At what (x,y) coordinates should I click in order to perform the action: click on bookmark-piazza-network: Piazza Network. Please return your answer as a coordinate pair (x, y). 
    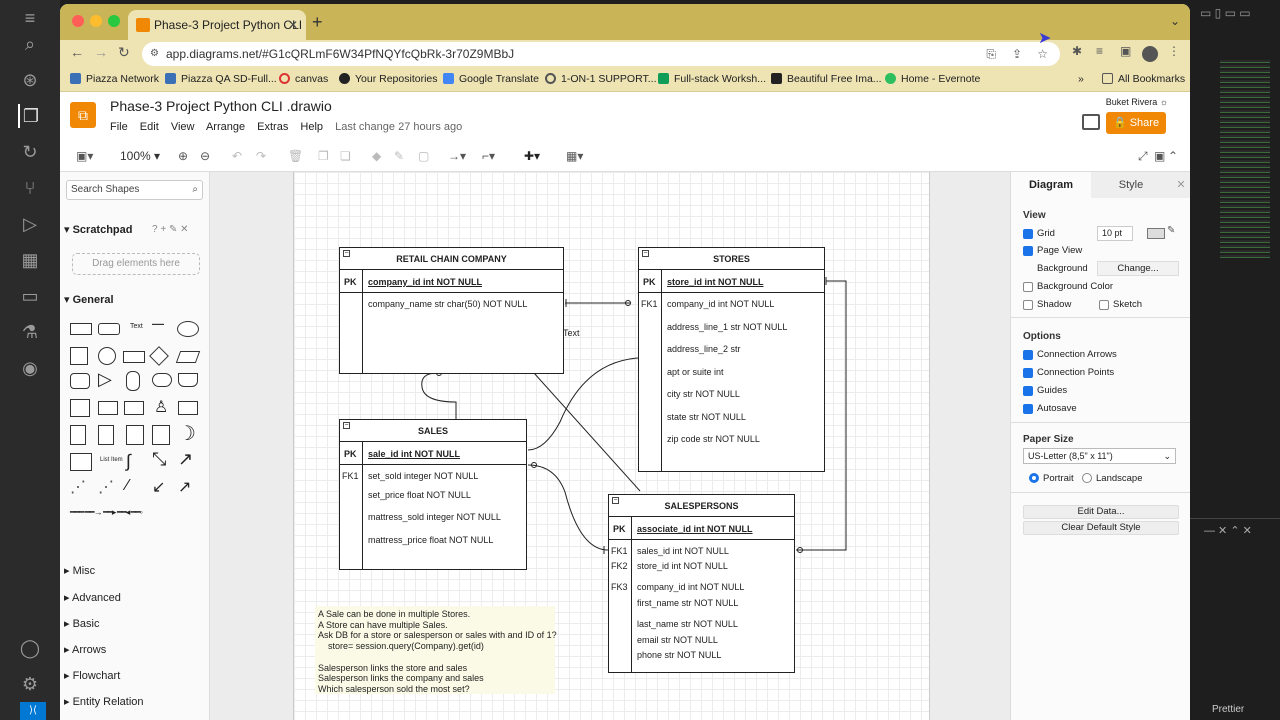
    Looking at the image, I should click on (114, 79).